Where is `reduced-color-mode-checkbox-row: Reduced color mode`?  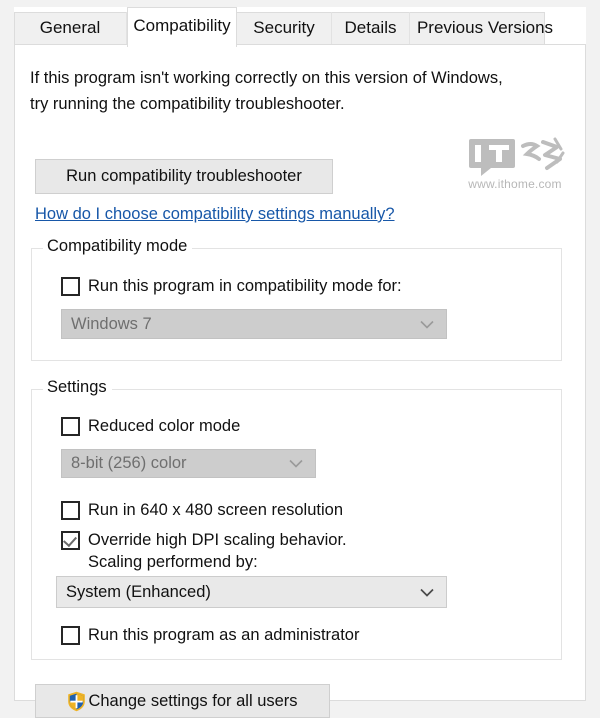
reduced-color-mode-checkbox-row: Reduced color mode is located at coordinates (150, 426).